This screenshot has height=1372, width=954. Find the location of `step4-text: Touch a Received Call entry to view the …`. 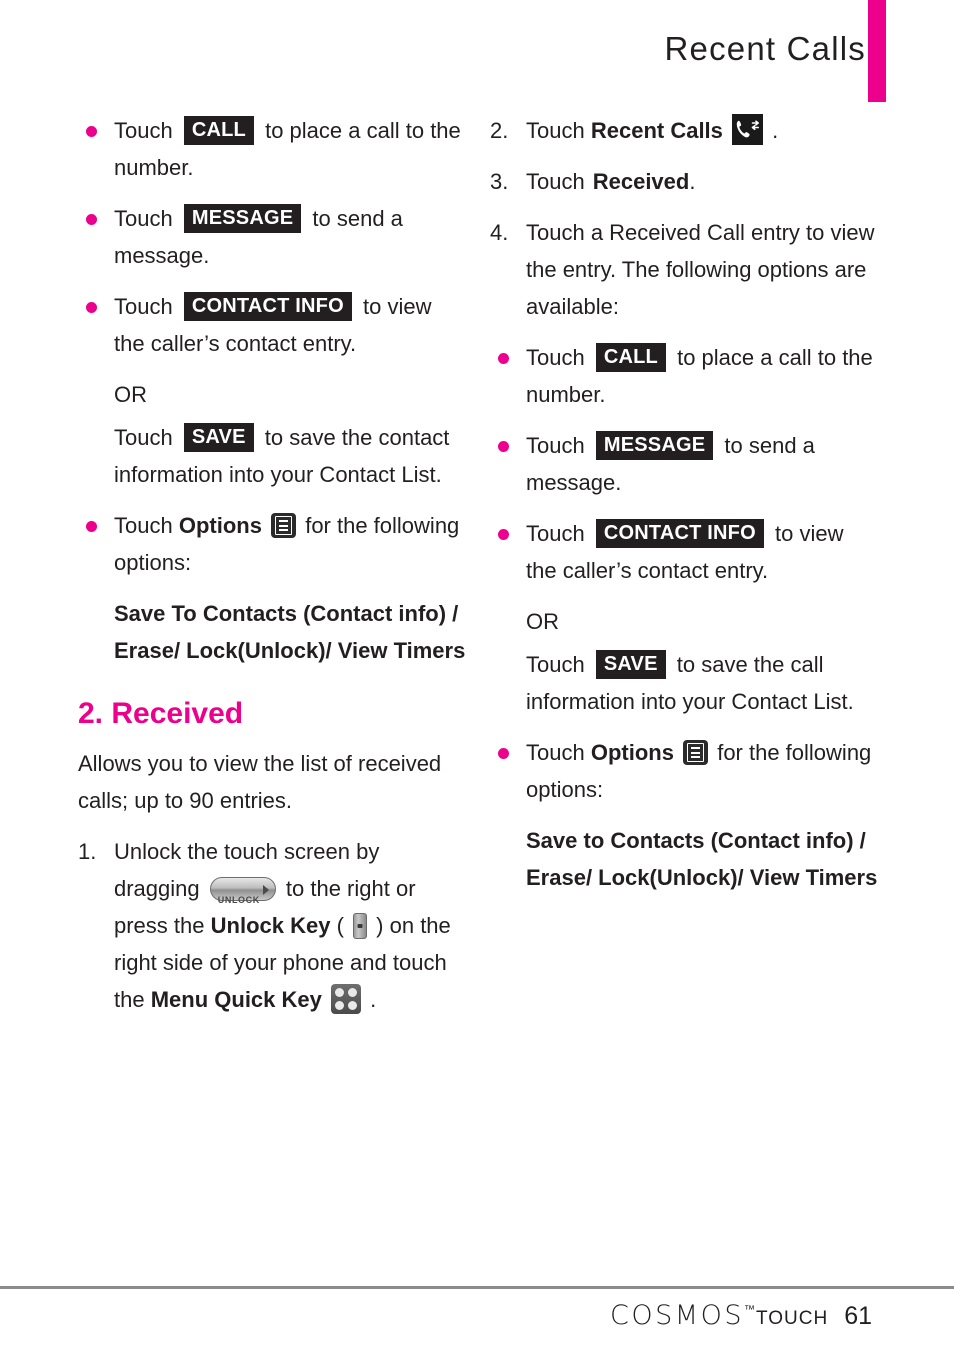

step4-text: Touch a Received Call entry to view the … is located at coordinates (700, 269).